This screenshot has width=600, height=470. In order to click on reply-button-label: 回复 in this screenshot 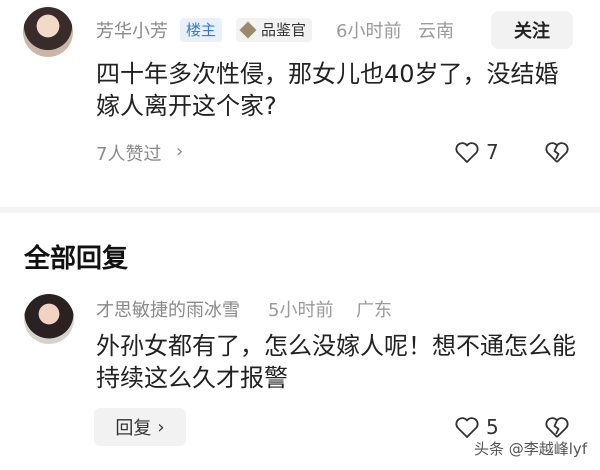, I will do `click(133, 428)`.